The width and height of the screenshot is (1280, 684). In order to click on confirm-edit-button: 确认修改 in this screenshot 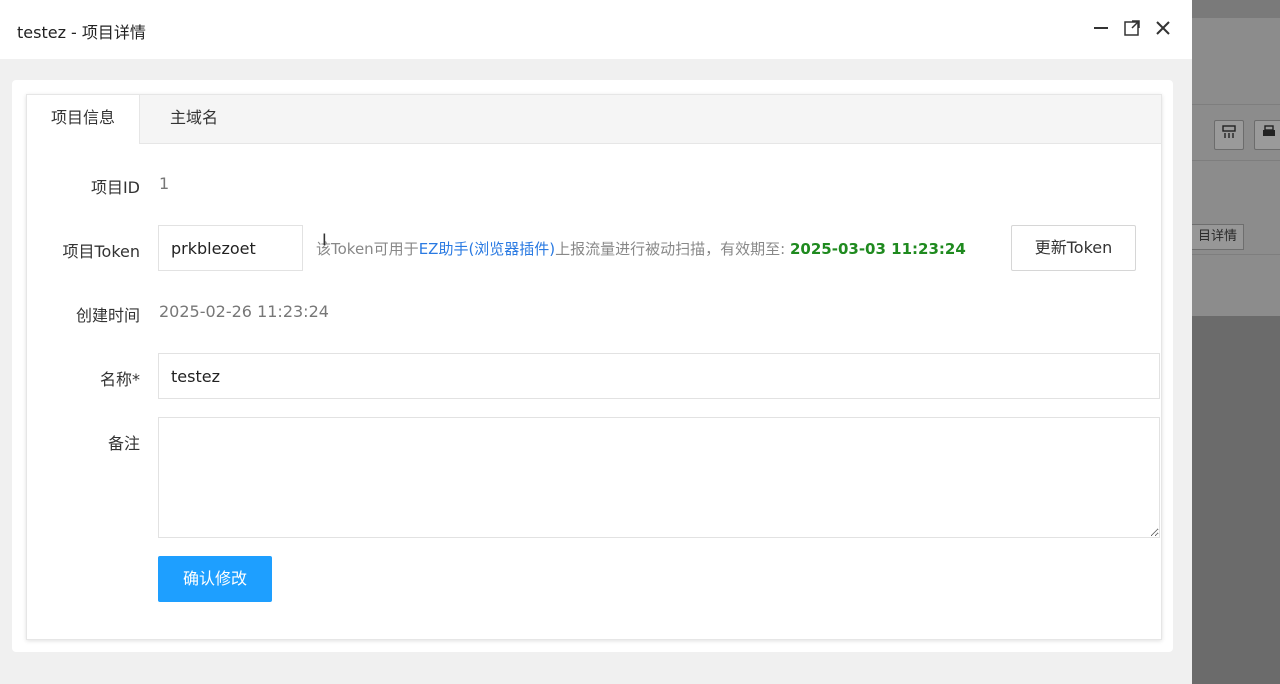, I will do `click(215, 579)`.